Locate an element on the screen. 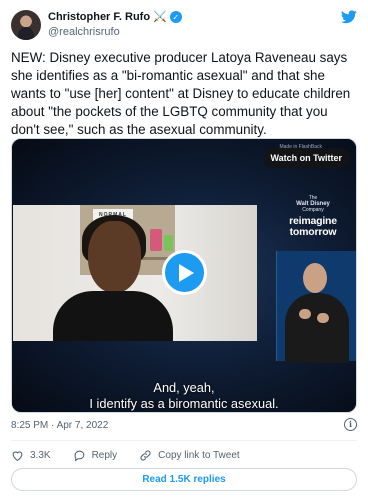 Image resolution: width=368 pixels, height=500 pixels. reply-bubble-icon is located at coordinates (79, 455).